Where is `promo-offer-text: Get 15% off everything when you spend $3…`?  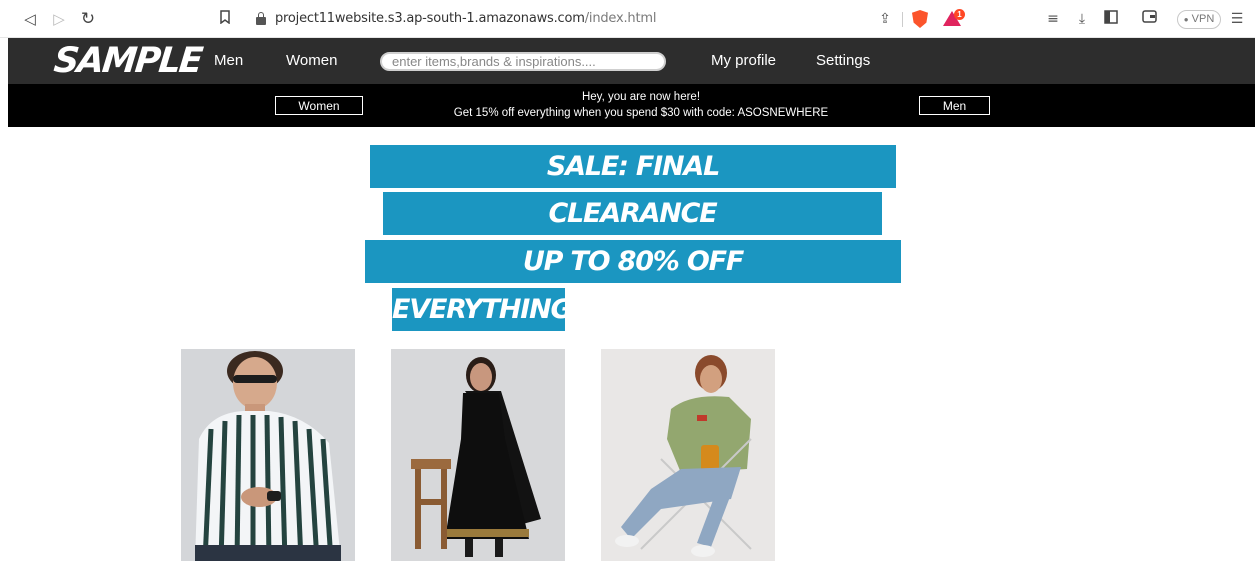 promo-offer-text: Get 15% off everything when you spend $3… is located at coordinates (641, 113).